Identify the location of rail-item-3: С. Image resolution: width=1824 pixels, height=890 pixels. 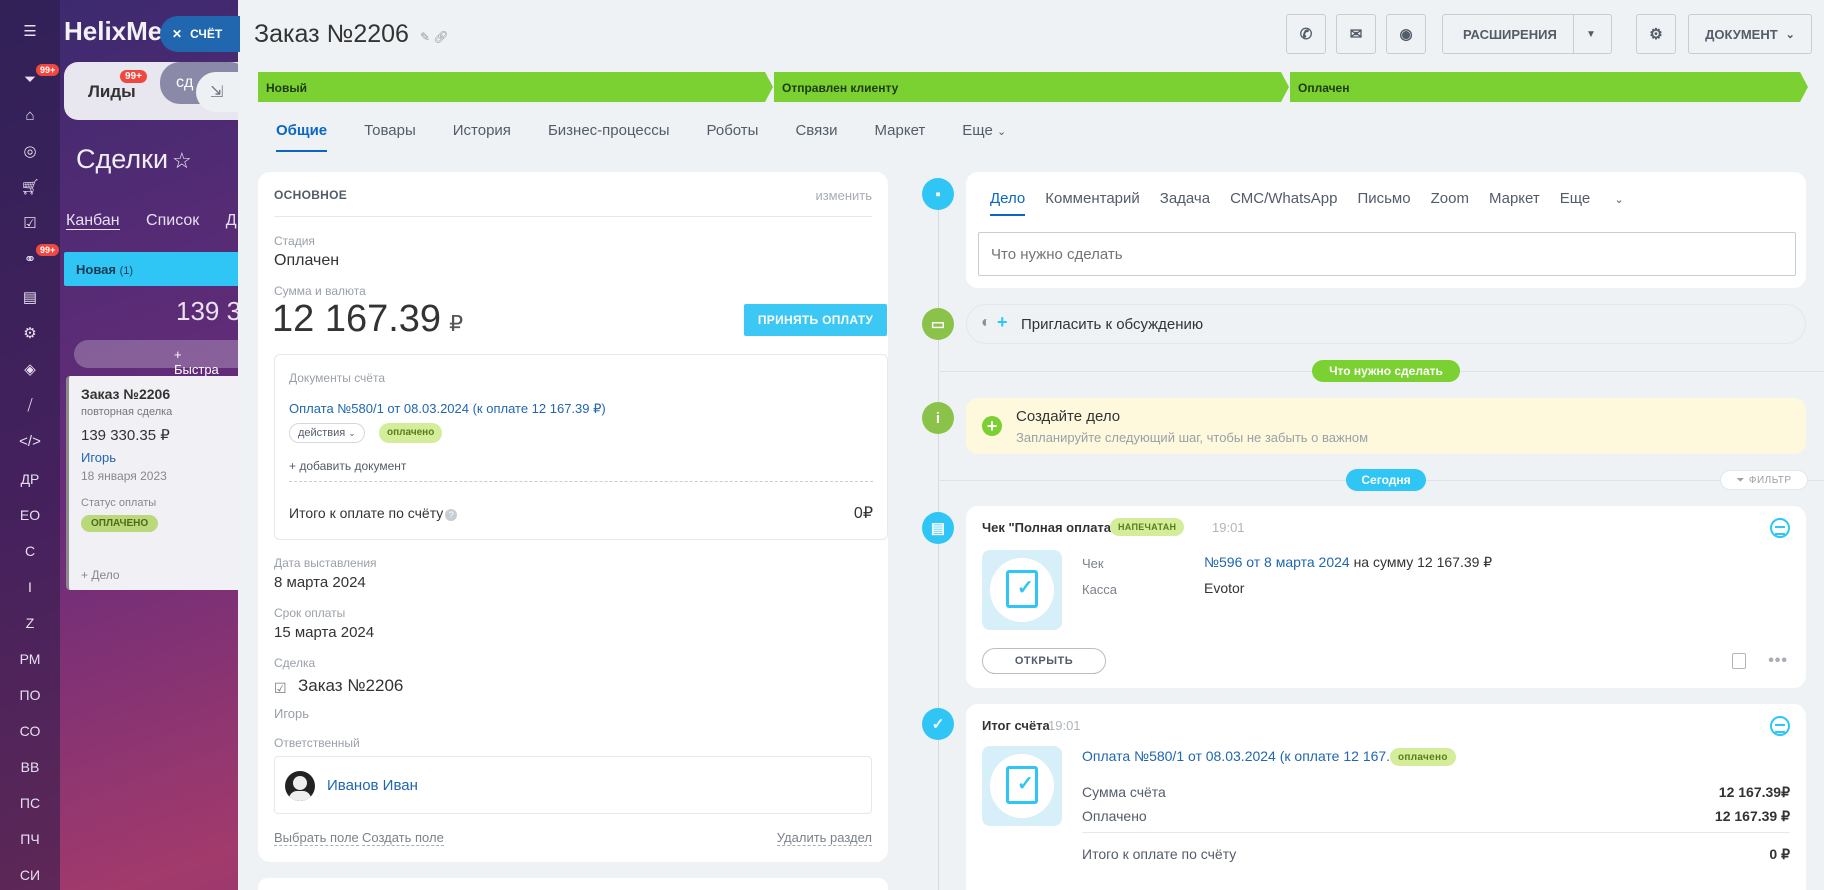
(30, 551).